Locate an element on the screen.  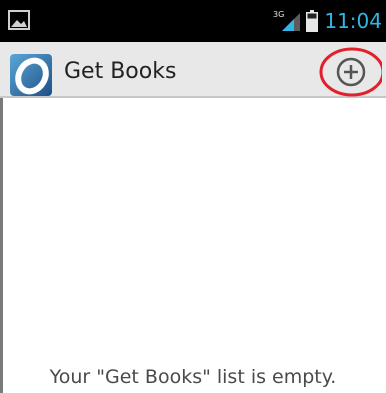
status-bar: 3G 11:04 is located at coordinates (193, 21).